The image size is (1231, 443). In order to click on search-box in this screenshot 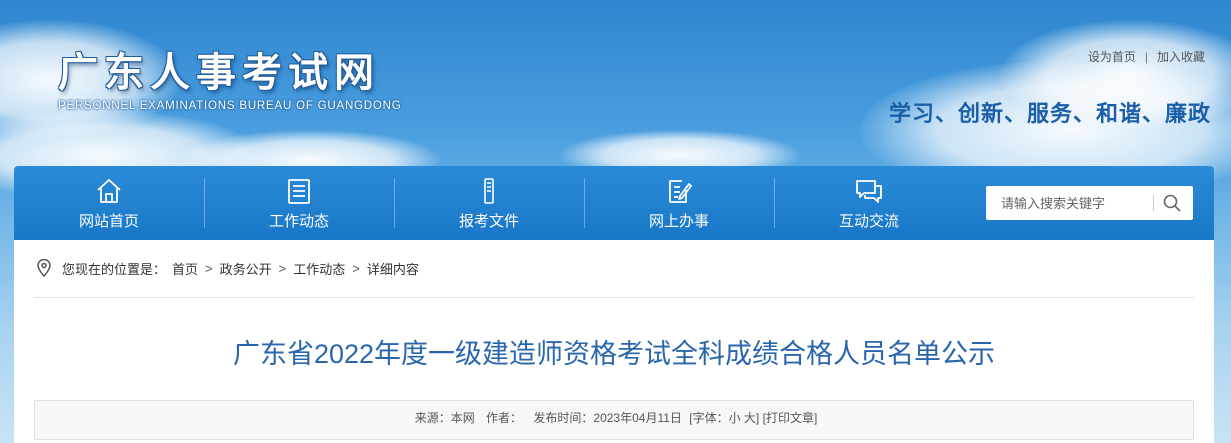, I will do `click(1089, 203)`.